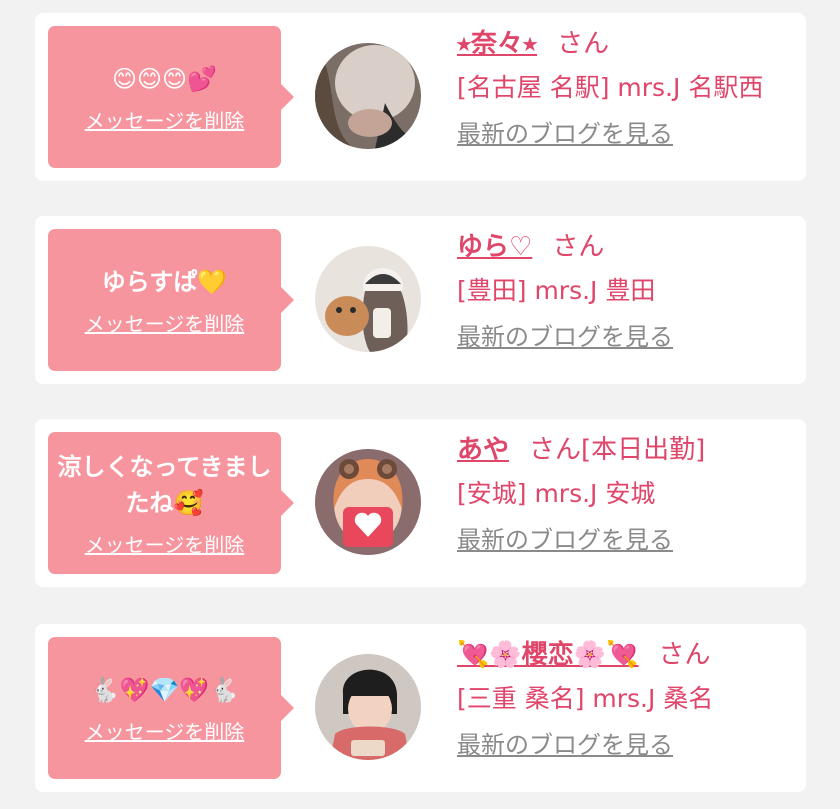 The image size is (840, 809). Describe the element at coordinates (548, 655) in the screenshot. I see `cast-name-link: 💘🌸櫻恋🌸💘` at that location.